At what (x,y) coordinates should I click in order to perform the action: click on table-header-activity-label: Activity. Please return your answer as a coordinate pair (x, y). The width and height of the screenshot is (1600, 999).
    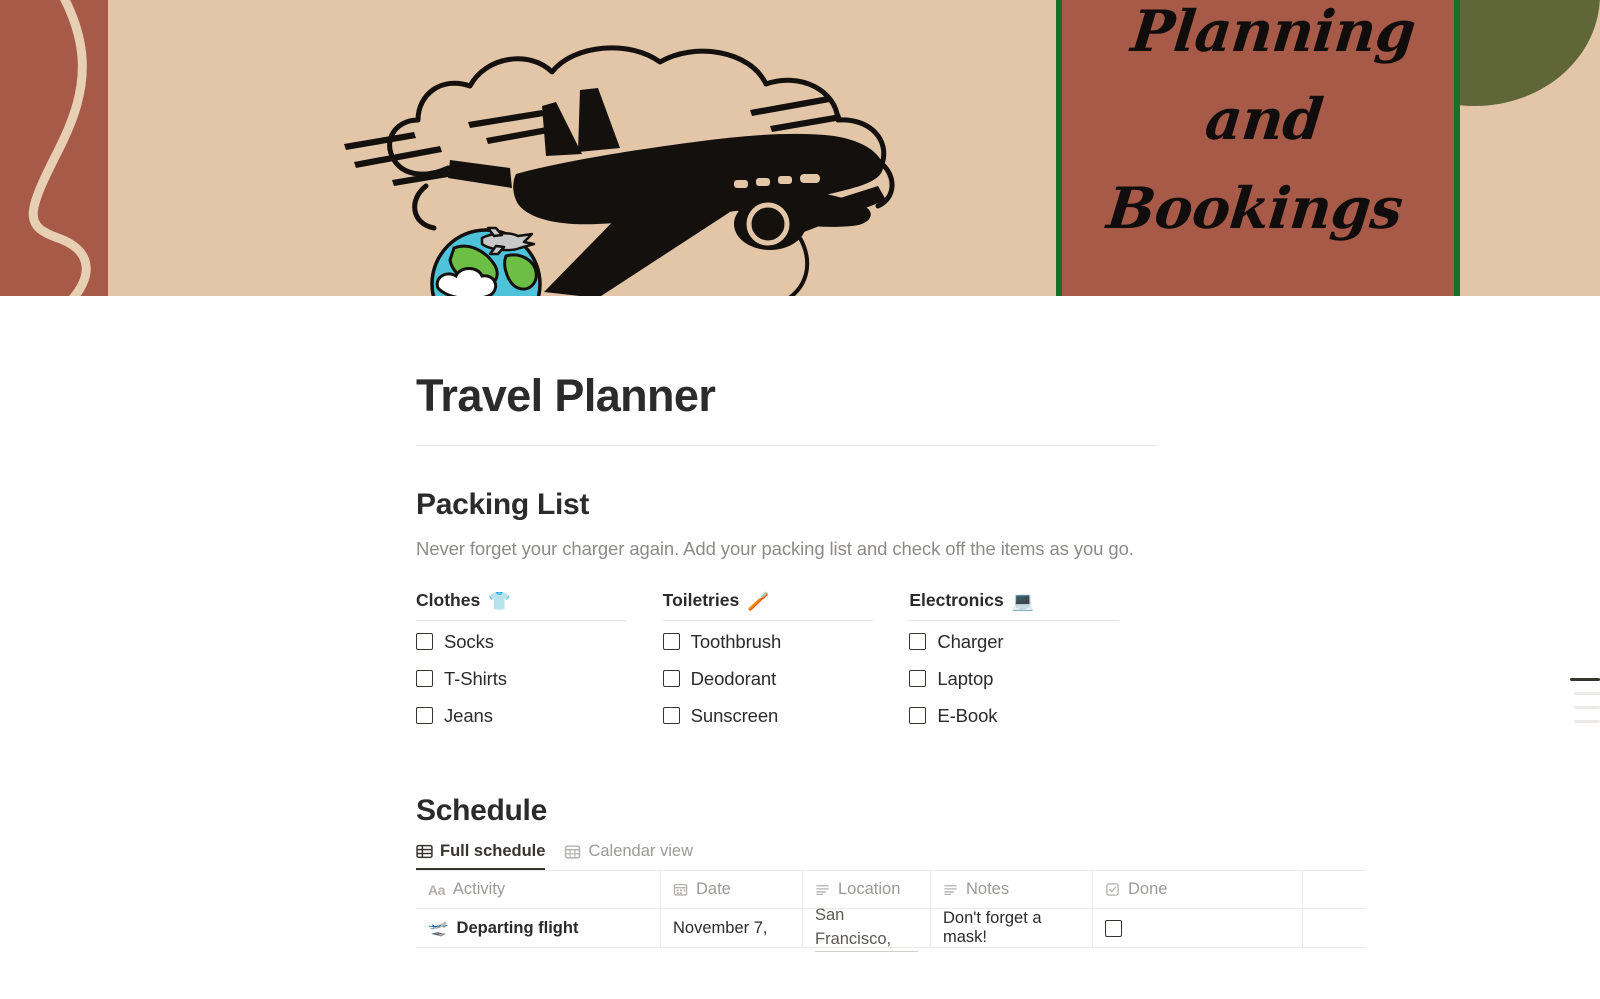
    Looking at the image, I should click on (479, 889).